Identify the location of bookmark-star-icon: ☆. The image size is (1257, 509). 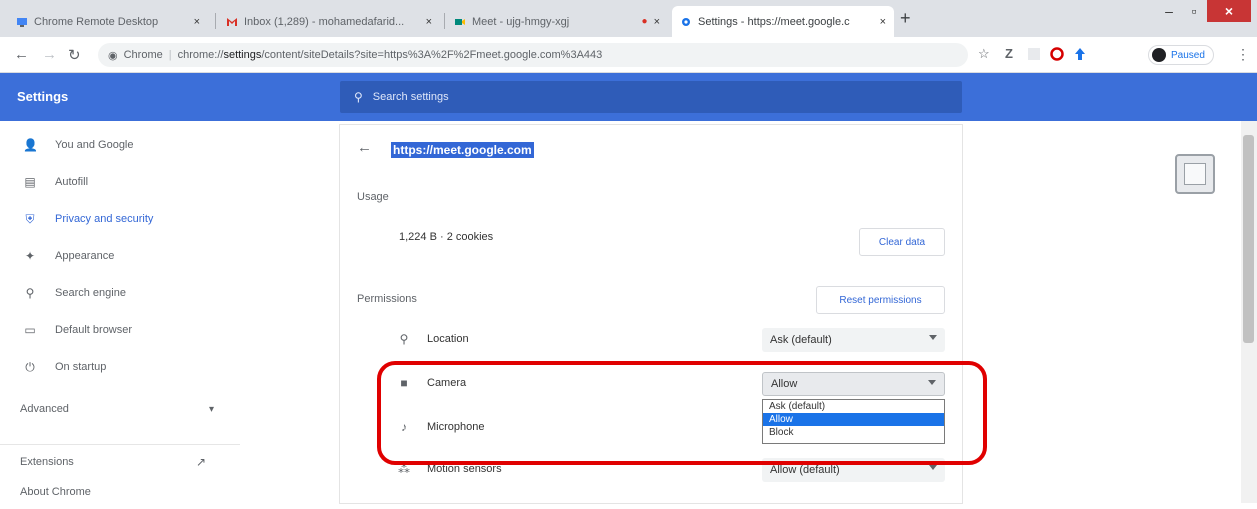
(984, 54).